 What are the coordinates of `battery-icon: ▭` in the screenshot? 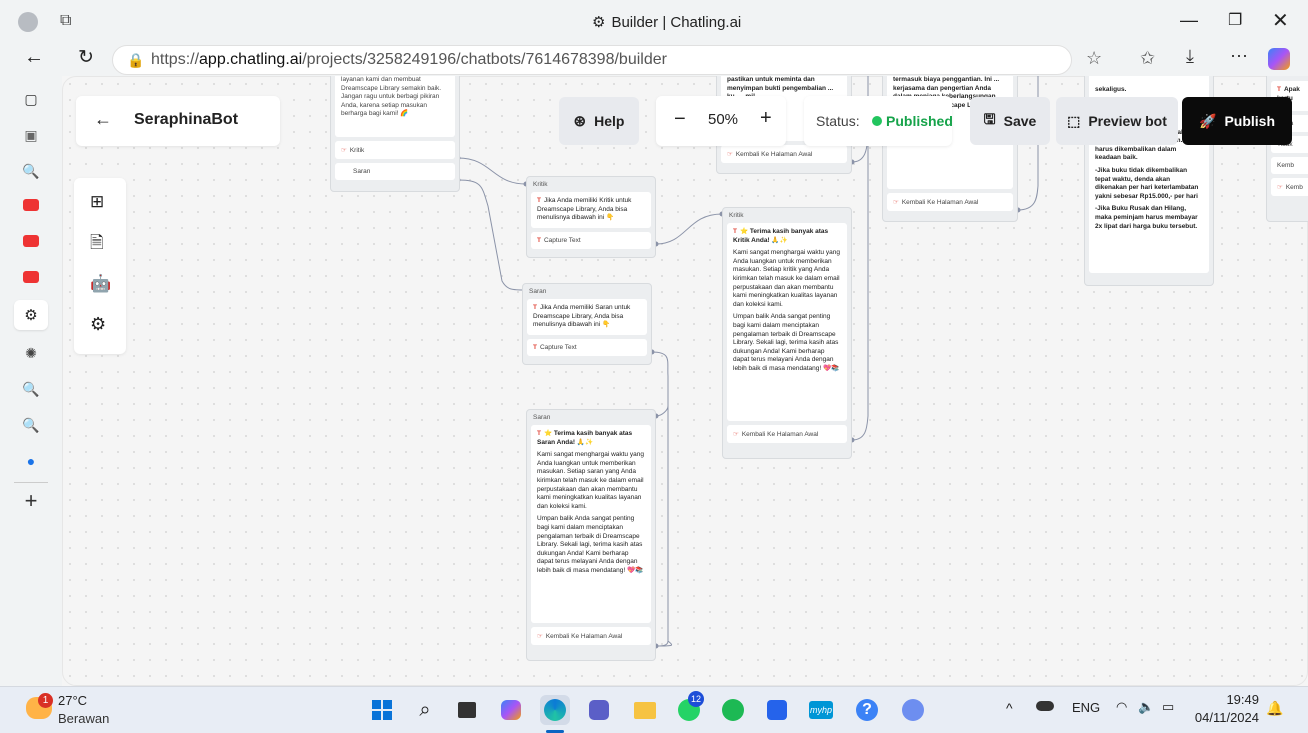 It's located at (1168, 707).